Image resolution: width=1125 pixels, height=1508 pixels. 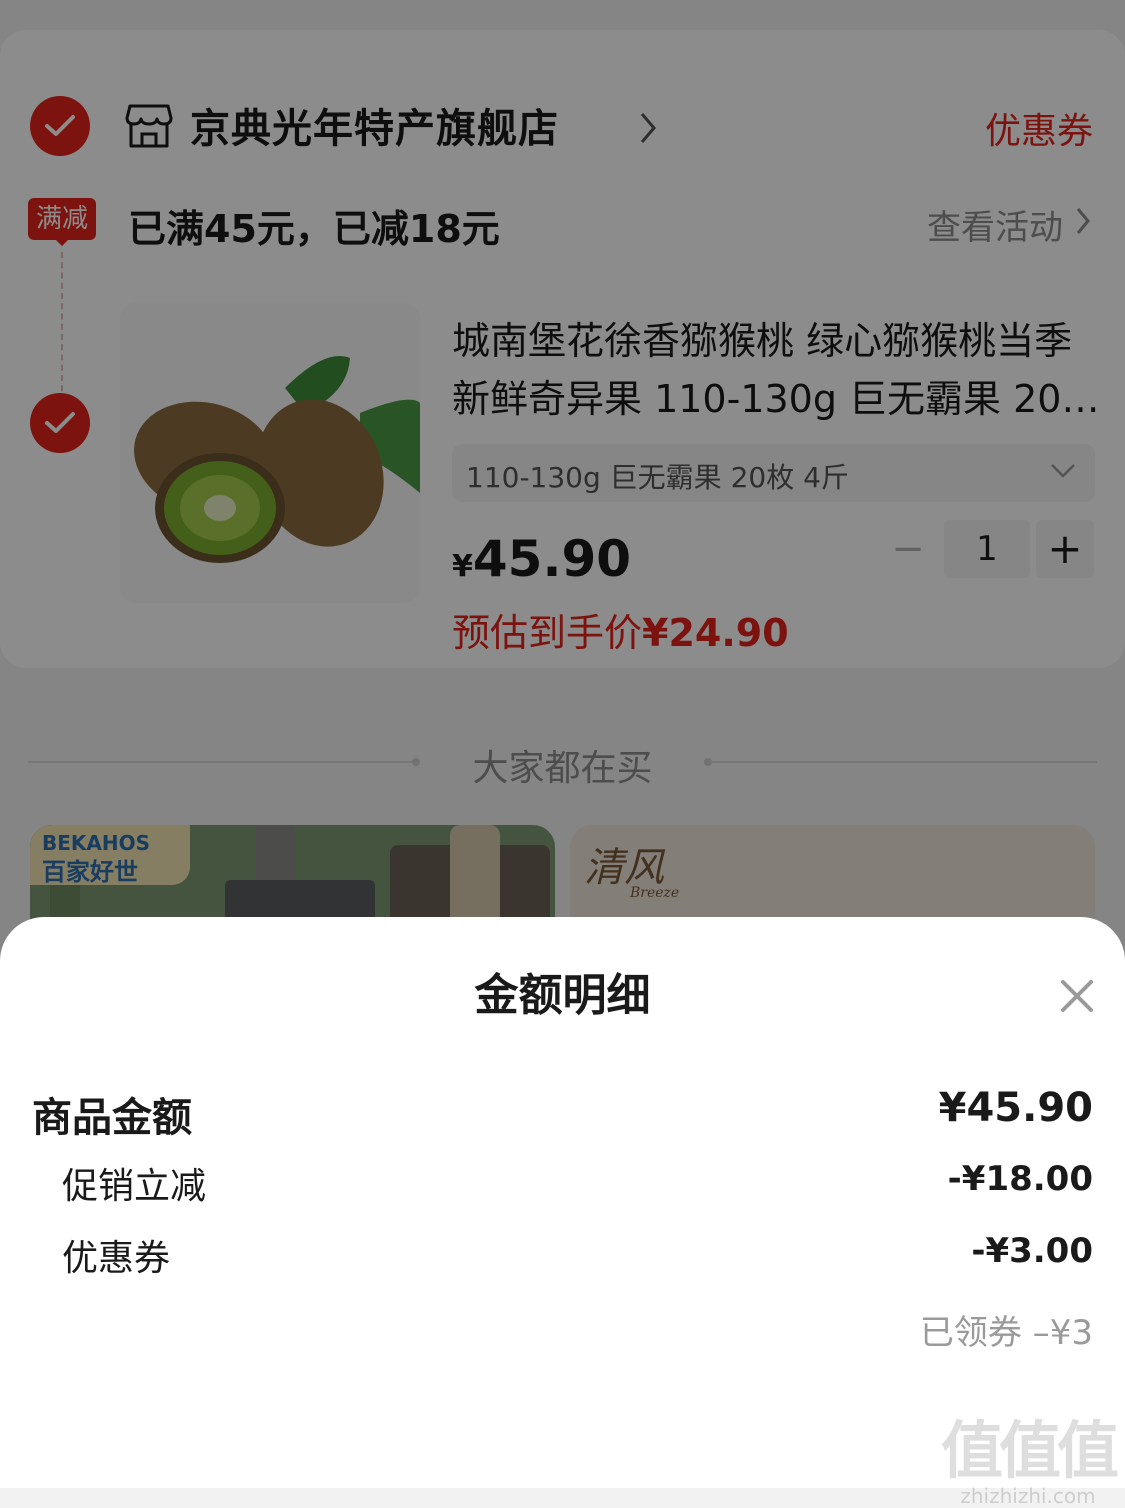 What do you see at coordinates (562, 995) in the screenshot?
I see `sheet-title: 金额明细` at bounding box center [562, 995].